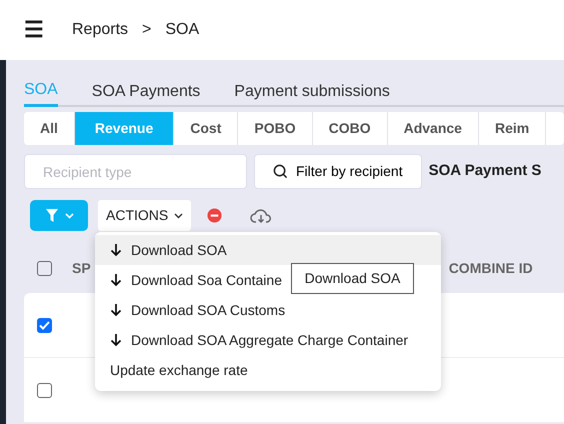 This screenshot has width=564, height=424. Describe the element at coordinates (312, 91) in the screenshot. I see `tab: Payment submissions` at that location.